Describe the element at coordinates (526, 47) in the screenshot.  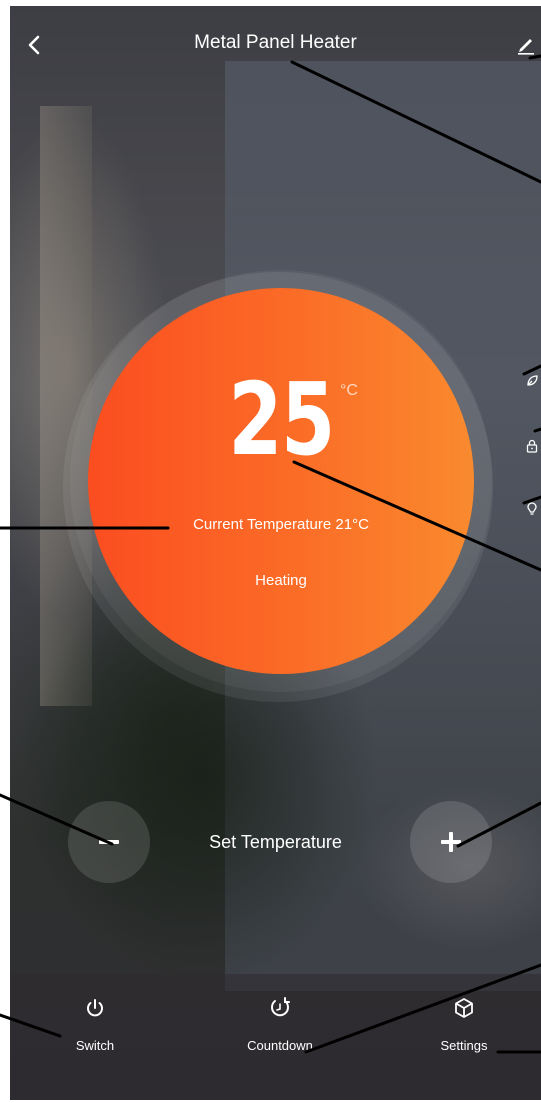
I see `pencil-icon` at that location.